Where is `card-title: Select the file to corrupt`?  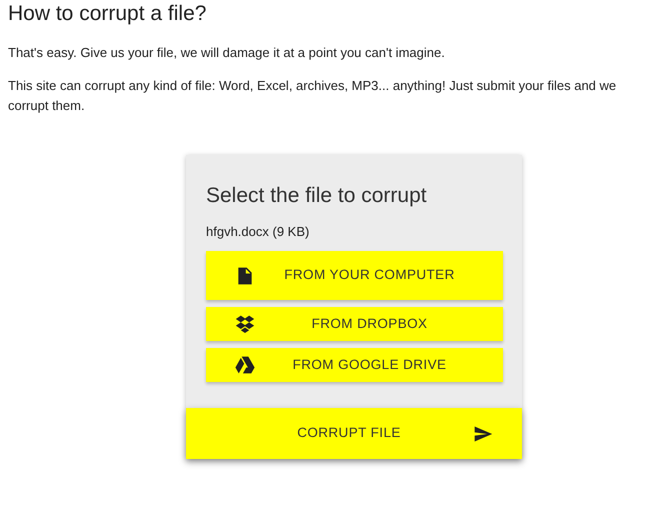
card-title: Select the file to corrupt is located at coordinates (317, 196).